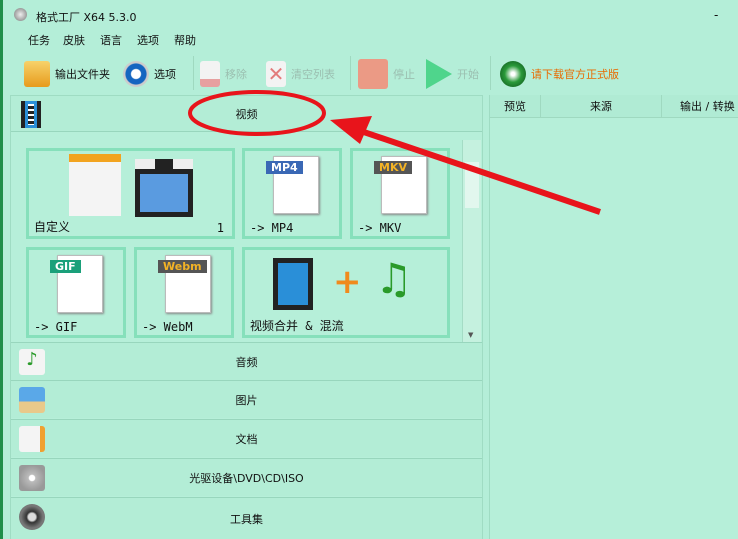  Describe the element at coordinates (351, 130) in the screenshot. I see `annotation-arrow-head` at that location.